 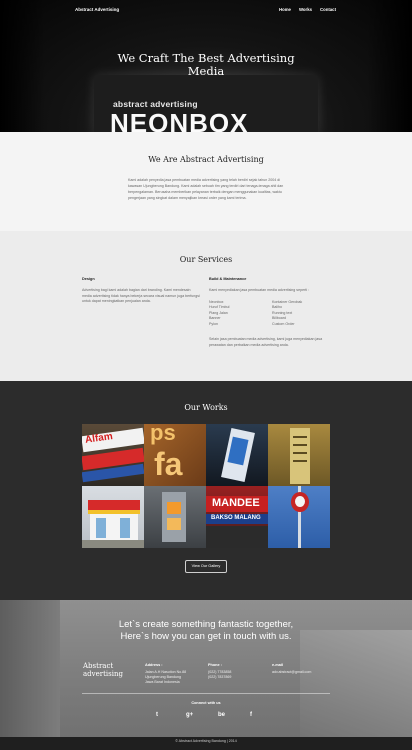 What do you see at coordinates (162, 682) in the screenshot?
I see `address-line: Jawa Barat Indonesia` at bounding box center [162, 682].